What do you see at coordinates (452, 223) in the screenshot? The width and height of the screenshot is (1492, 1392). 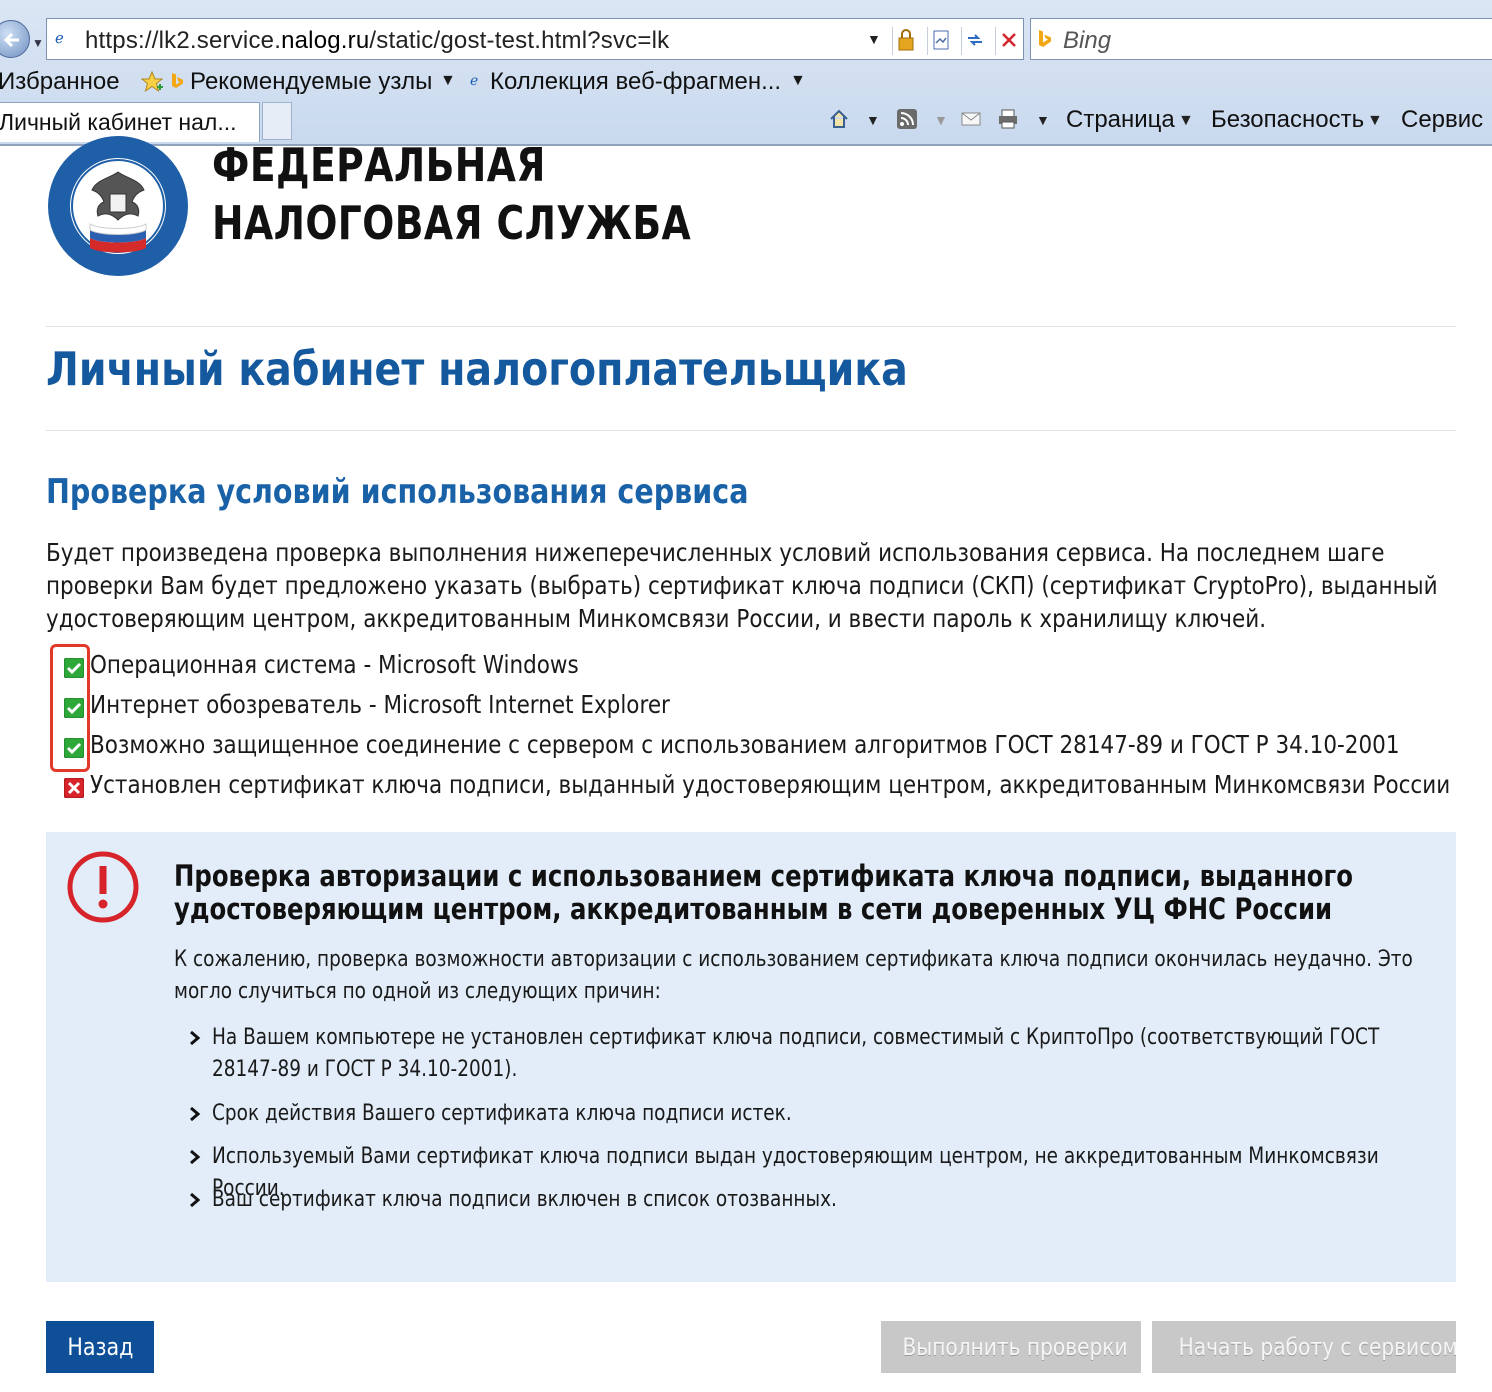 I see `org-name-line2: НАЛОГОВАЯ СЛУЖБА` at bounding box center [452, 223].